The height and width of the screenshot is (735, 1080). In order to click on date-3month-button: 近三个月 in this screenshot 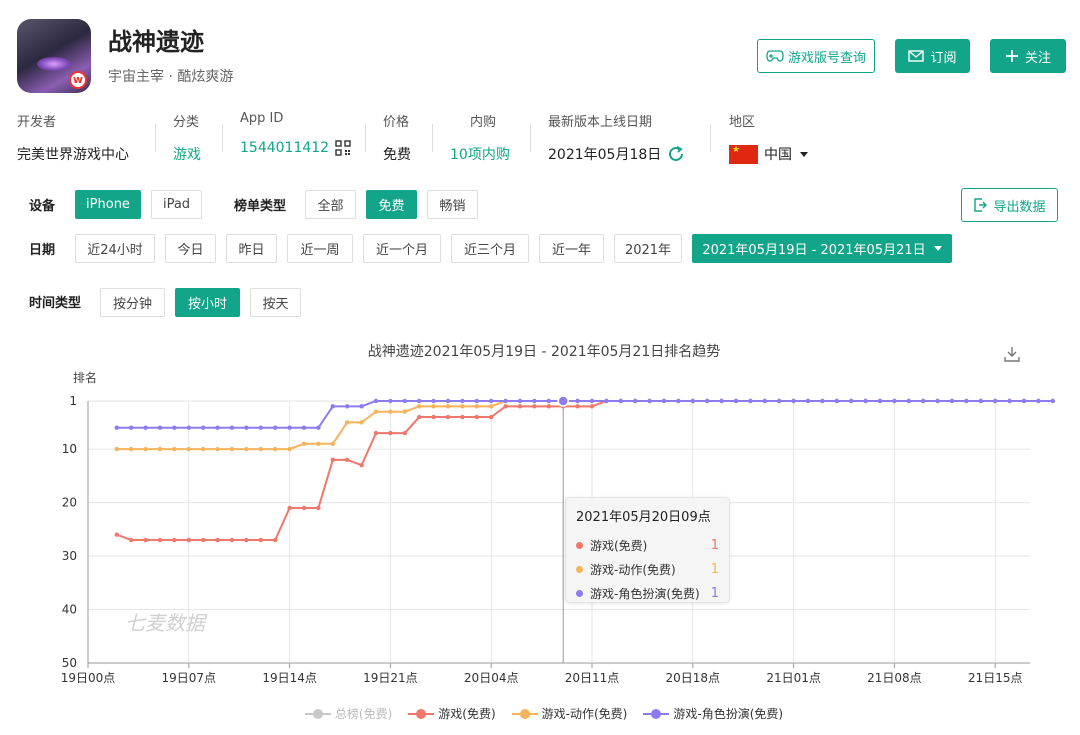, I will do `click(490, 248)`.